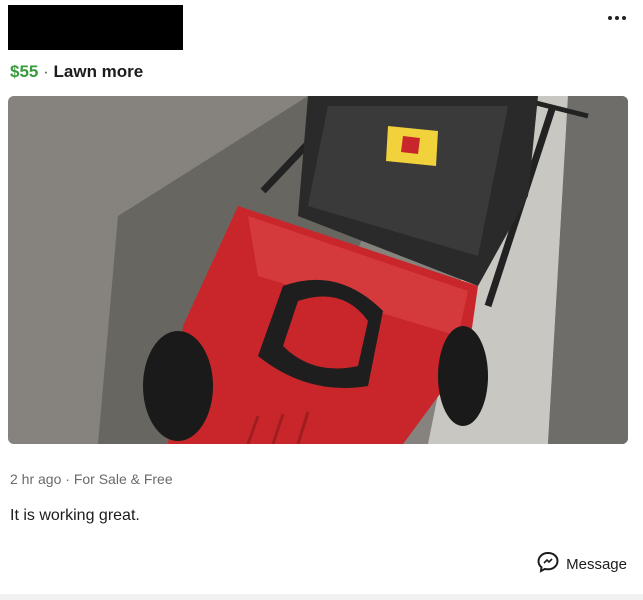 This screenshot has width=643, height=600. Describe the element at coordinates (75, 515) in the screenshot. I see `listing-description: It is working great.` at that location.